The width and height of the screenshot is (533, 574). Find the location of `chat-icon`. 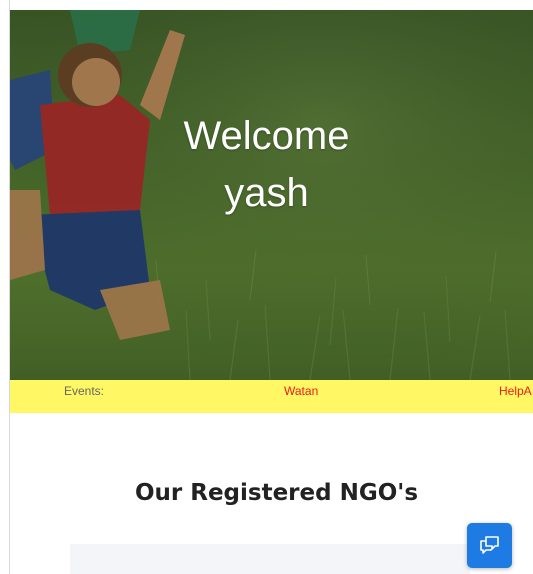

chat-icon is located at coordinates (489, 545).